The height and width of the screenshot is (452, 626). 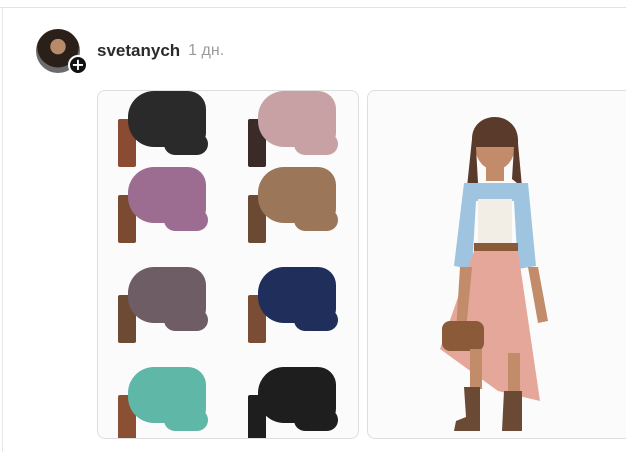 I want to click on follow-plus-icon: +, so click(x=78, y=65).